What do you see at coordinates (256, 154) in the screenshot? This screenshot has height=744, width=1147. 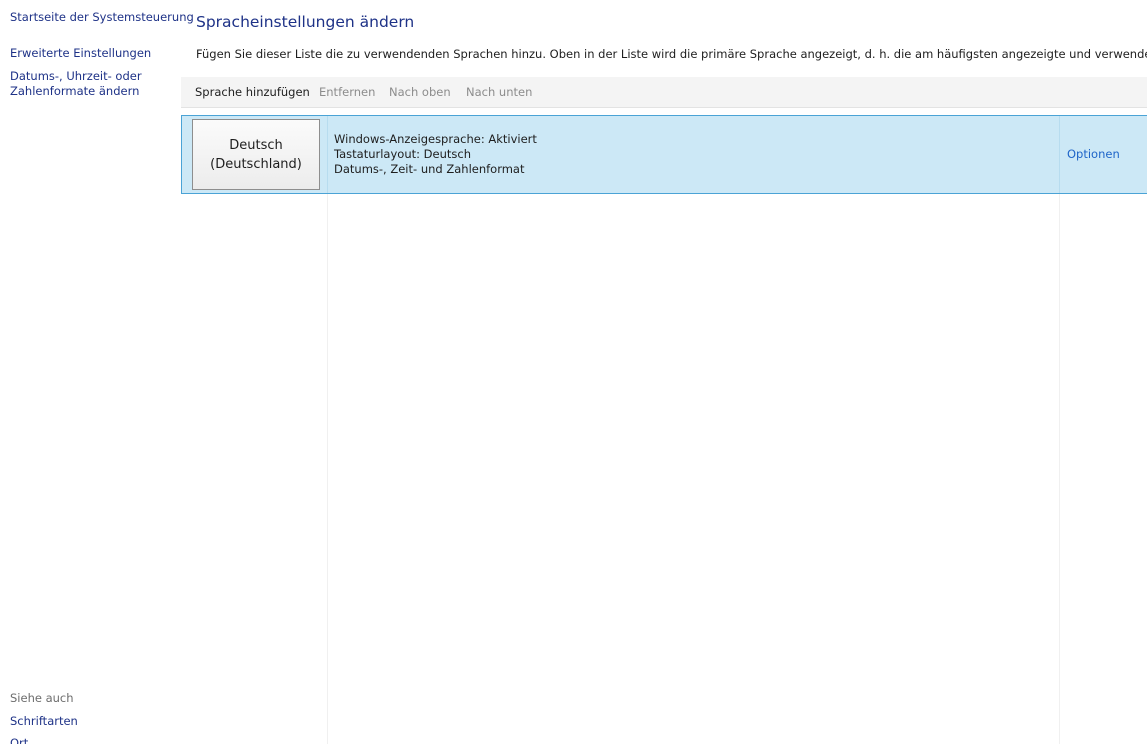 I see `language-tile: Deutsch (Deutschland)` at bounding box center [256, 154].